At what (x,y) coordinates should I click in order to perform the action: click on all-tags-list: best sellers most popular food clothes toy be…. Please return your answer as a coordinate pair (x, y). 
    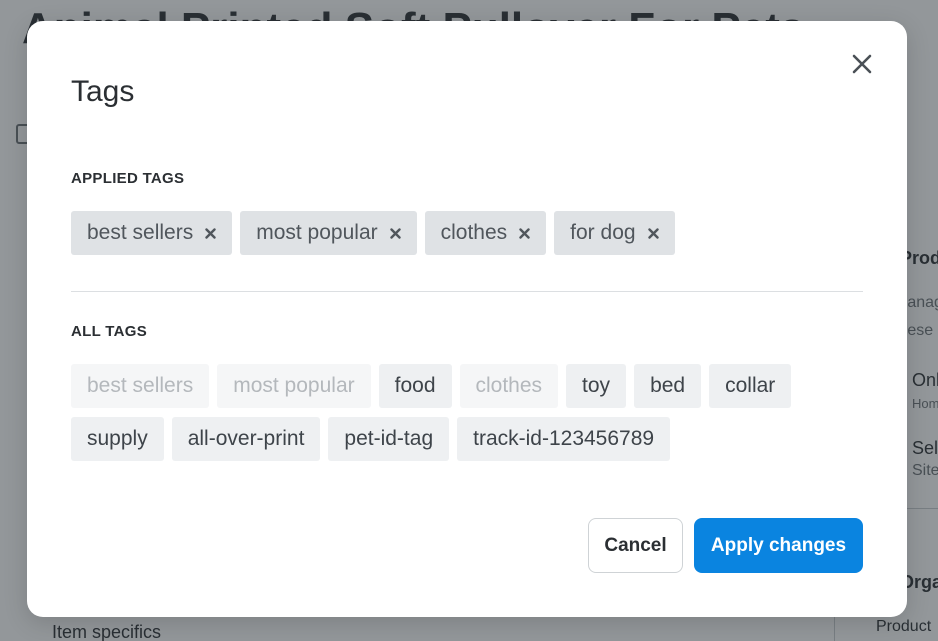
    Looking at the image, I should click on (471, 412).